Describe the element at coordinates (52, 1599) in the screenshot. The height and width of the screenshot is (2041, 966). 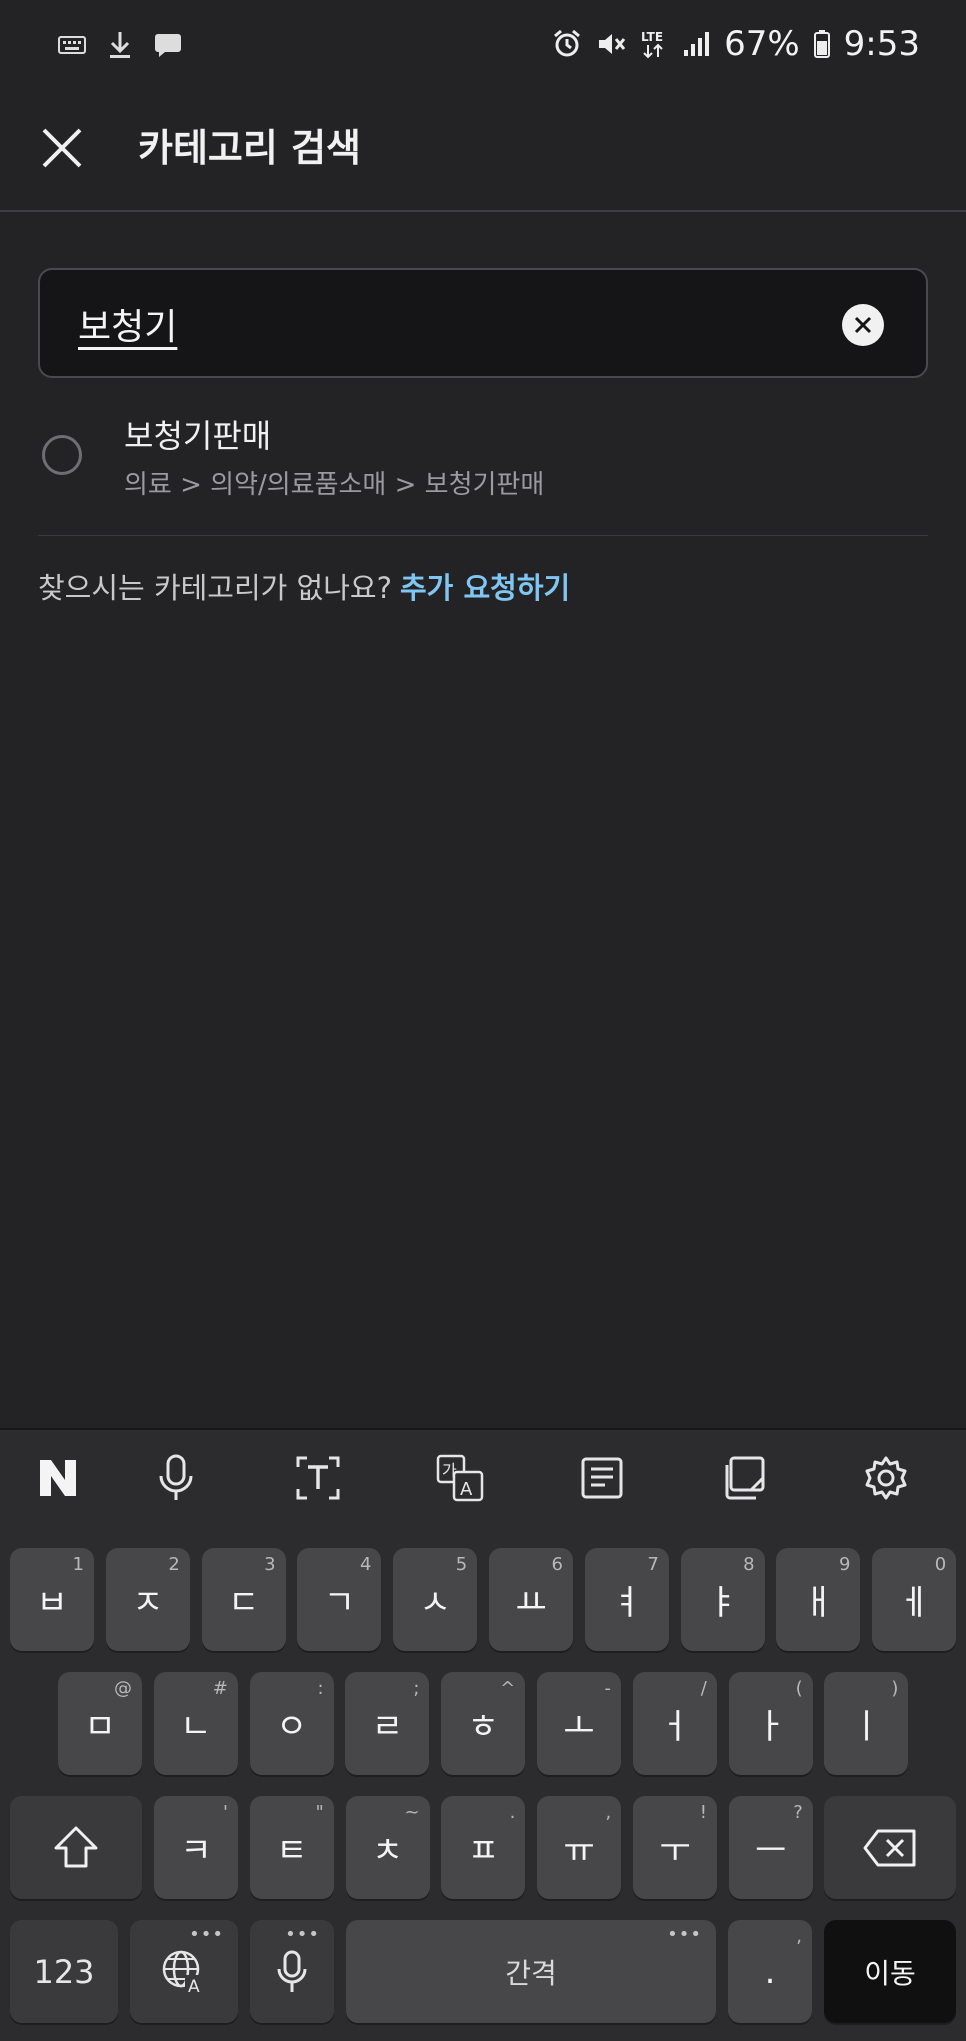
I see `key-row1-0: 1ㅂ` at that location.